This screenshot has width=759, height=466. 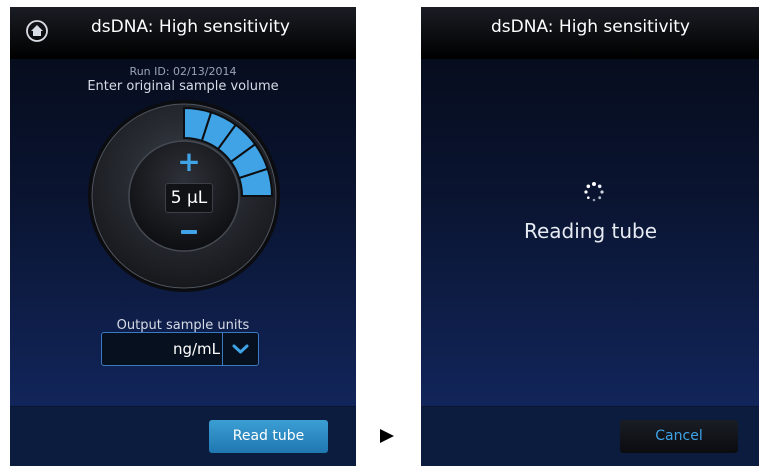 What do you see at coordinates (183, 325) in the screenshot?
I see `output-units-label: Output sample units` at bounding box center [183, 325].